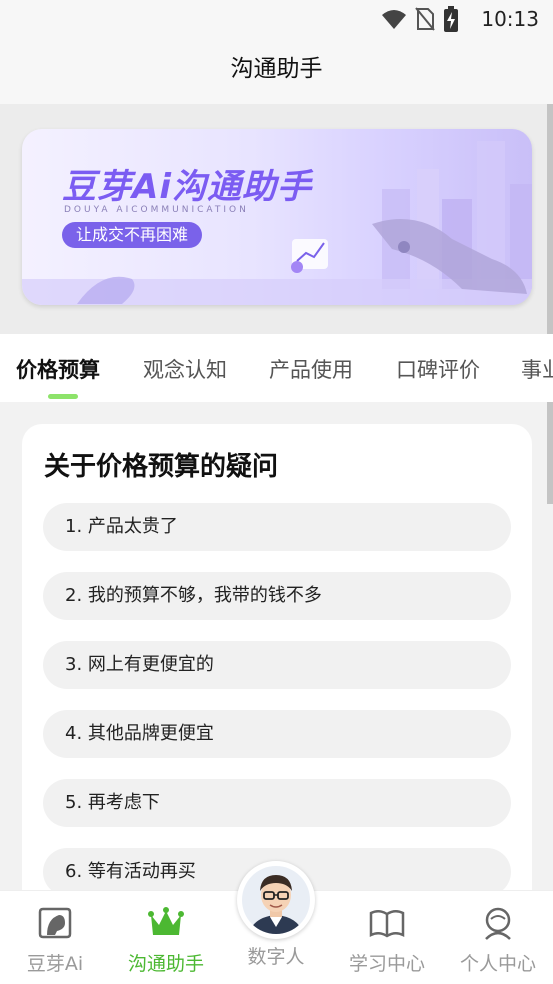  Describe the element at coordinates (166, 940) in the screenshot. I see `tabbar-item-communication: 沟通助手` at that location.